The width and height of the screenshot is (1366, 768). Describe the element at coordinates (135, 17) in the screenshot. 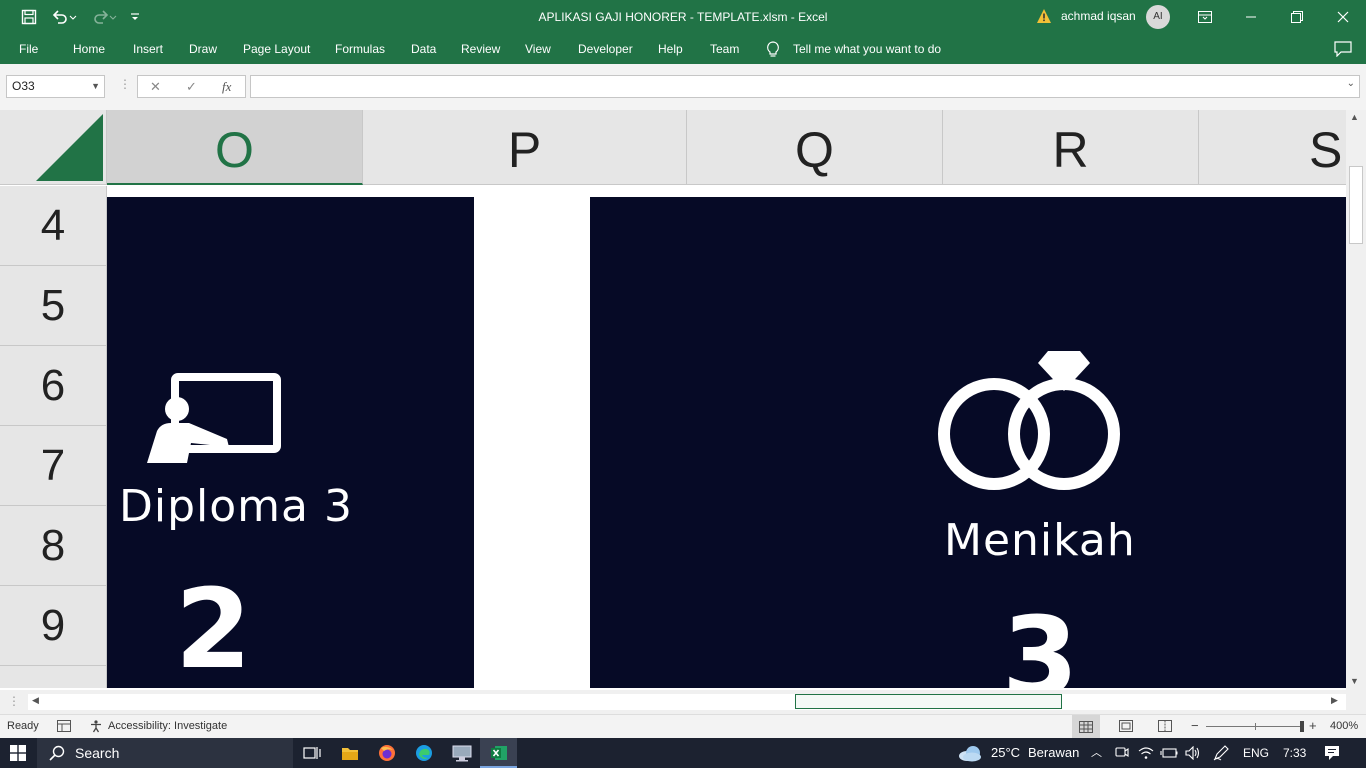

I see `customize-toolbar-icon` at that location.